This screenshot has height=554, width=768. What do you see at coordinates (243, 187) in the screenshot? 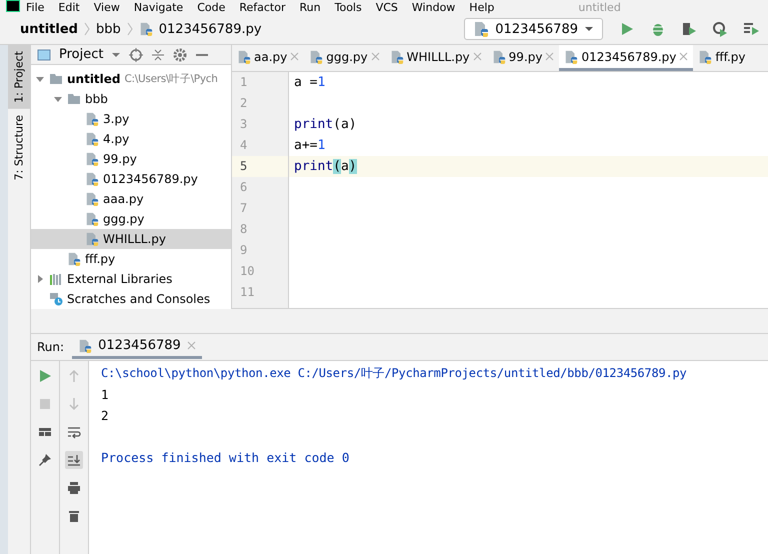
I see `line-number: 6` at bounding box center [243, 187].